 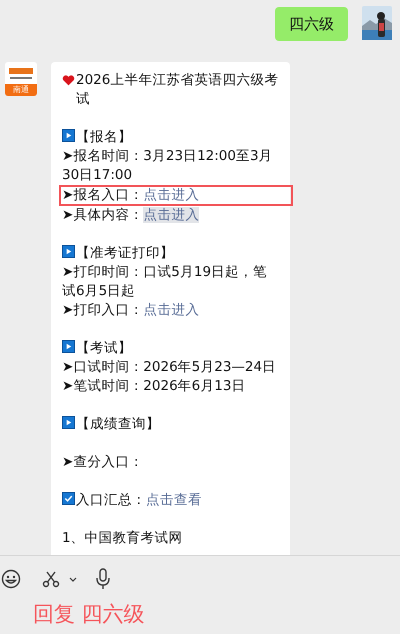 I want to click on message-text: ➤报名入口：, so click(x=103, y=195).